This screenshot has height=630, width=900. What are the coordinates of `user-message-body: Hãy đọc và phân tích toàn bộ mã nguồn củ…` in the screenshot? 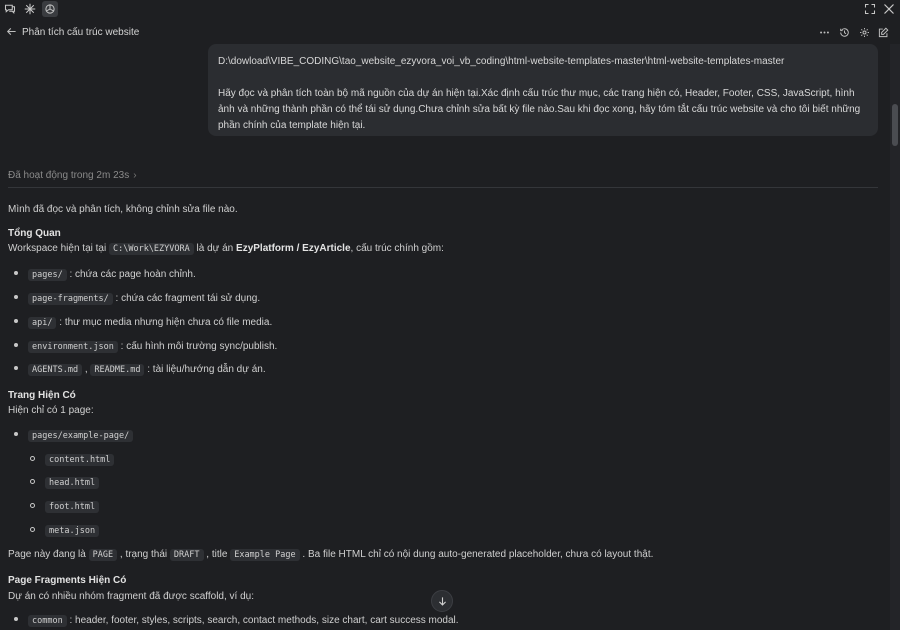 It's located at (539, 109).